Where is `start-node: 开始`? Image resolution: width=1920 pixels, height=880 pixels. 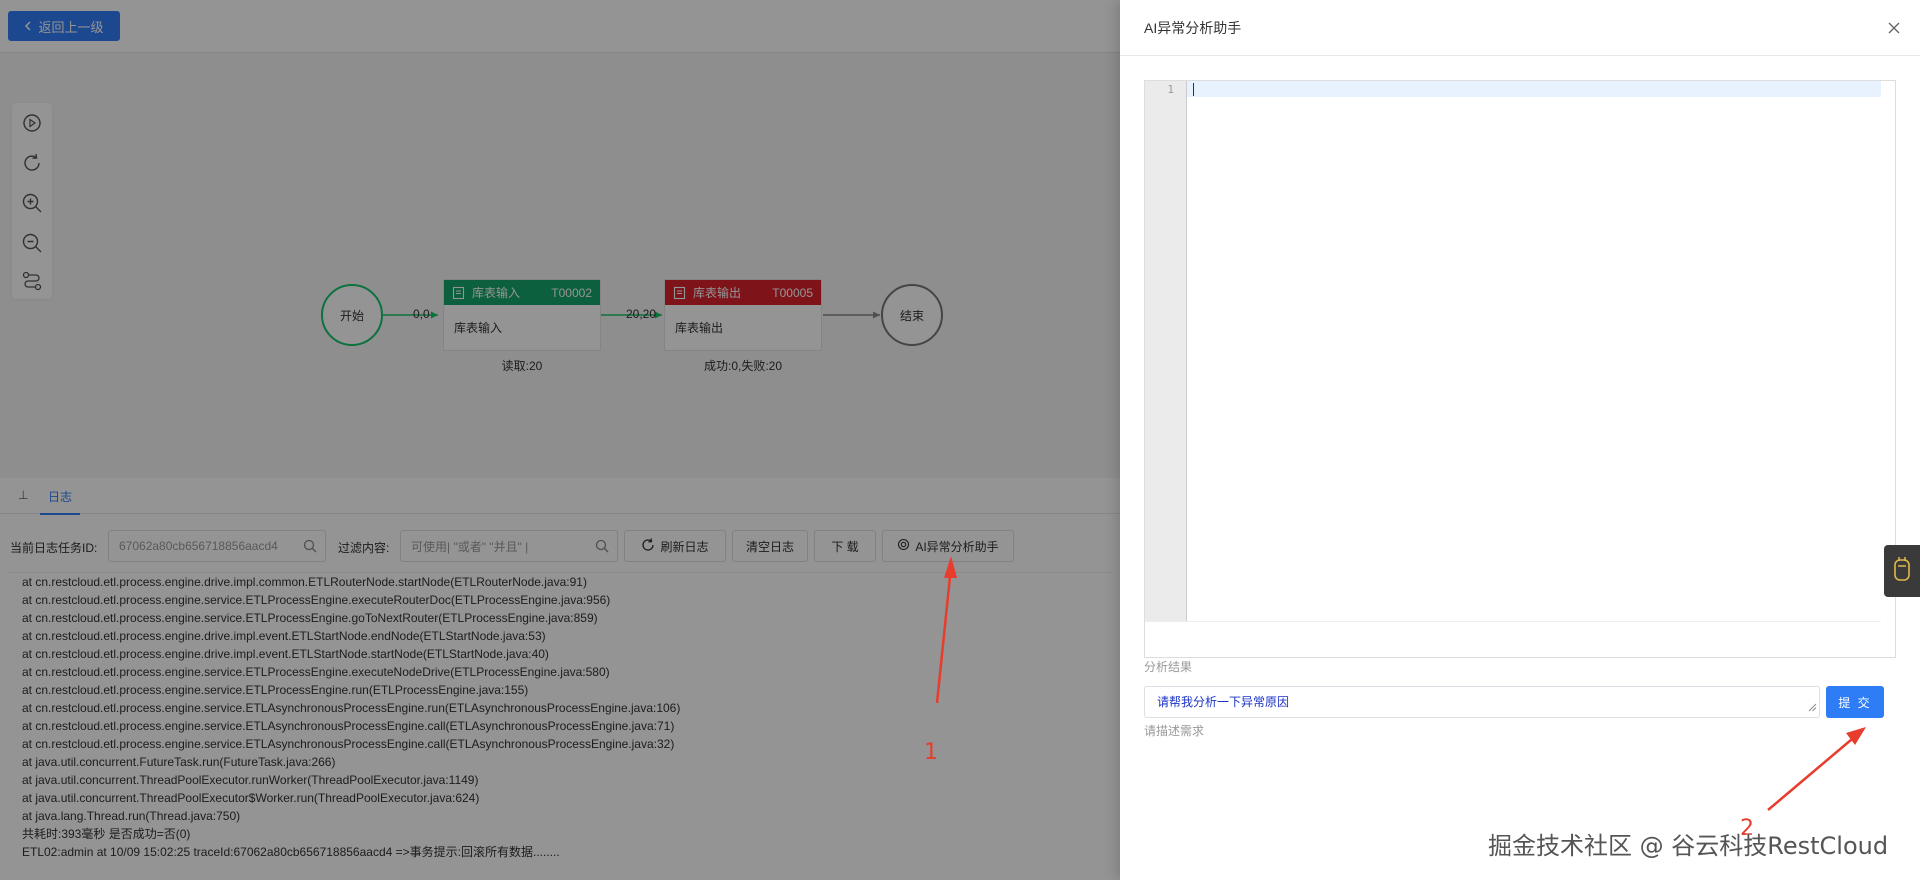 start-node: 开始 is located at coordinates (352, 315).